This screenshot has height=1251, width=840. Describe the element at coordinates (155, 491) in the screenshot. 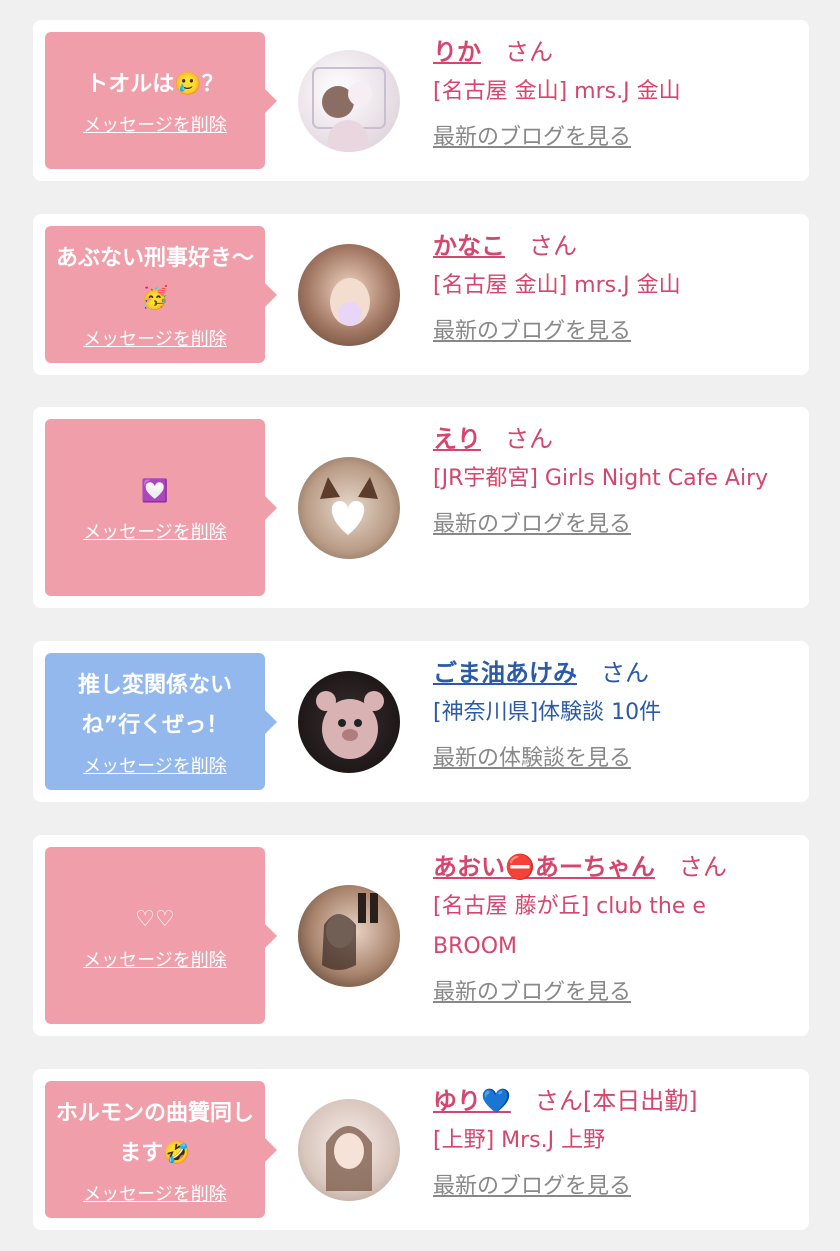

I see `message-text: 💟` at that location.